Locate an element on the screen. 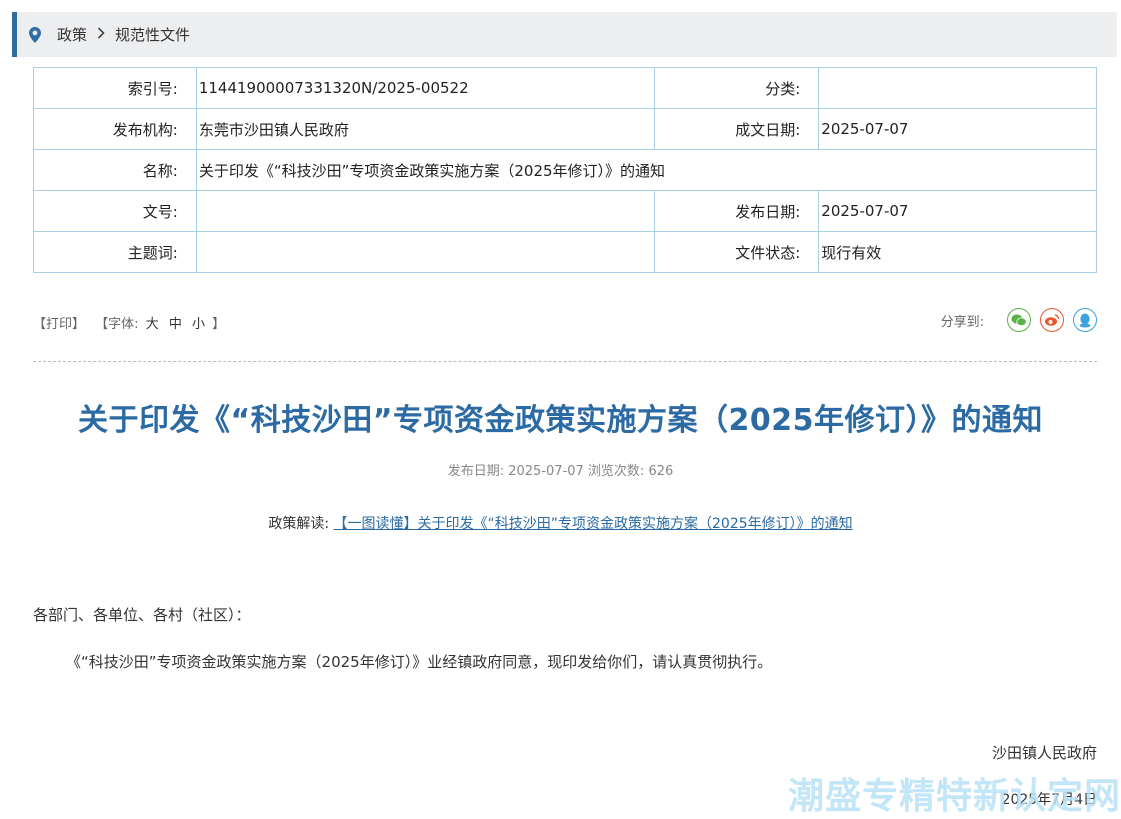  share-bar: 分享到: is located at coordinates (1019, 320).